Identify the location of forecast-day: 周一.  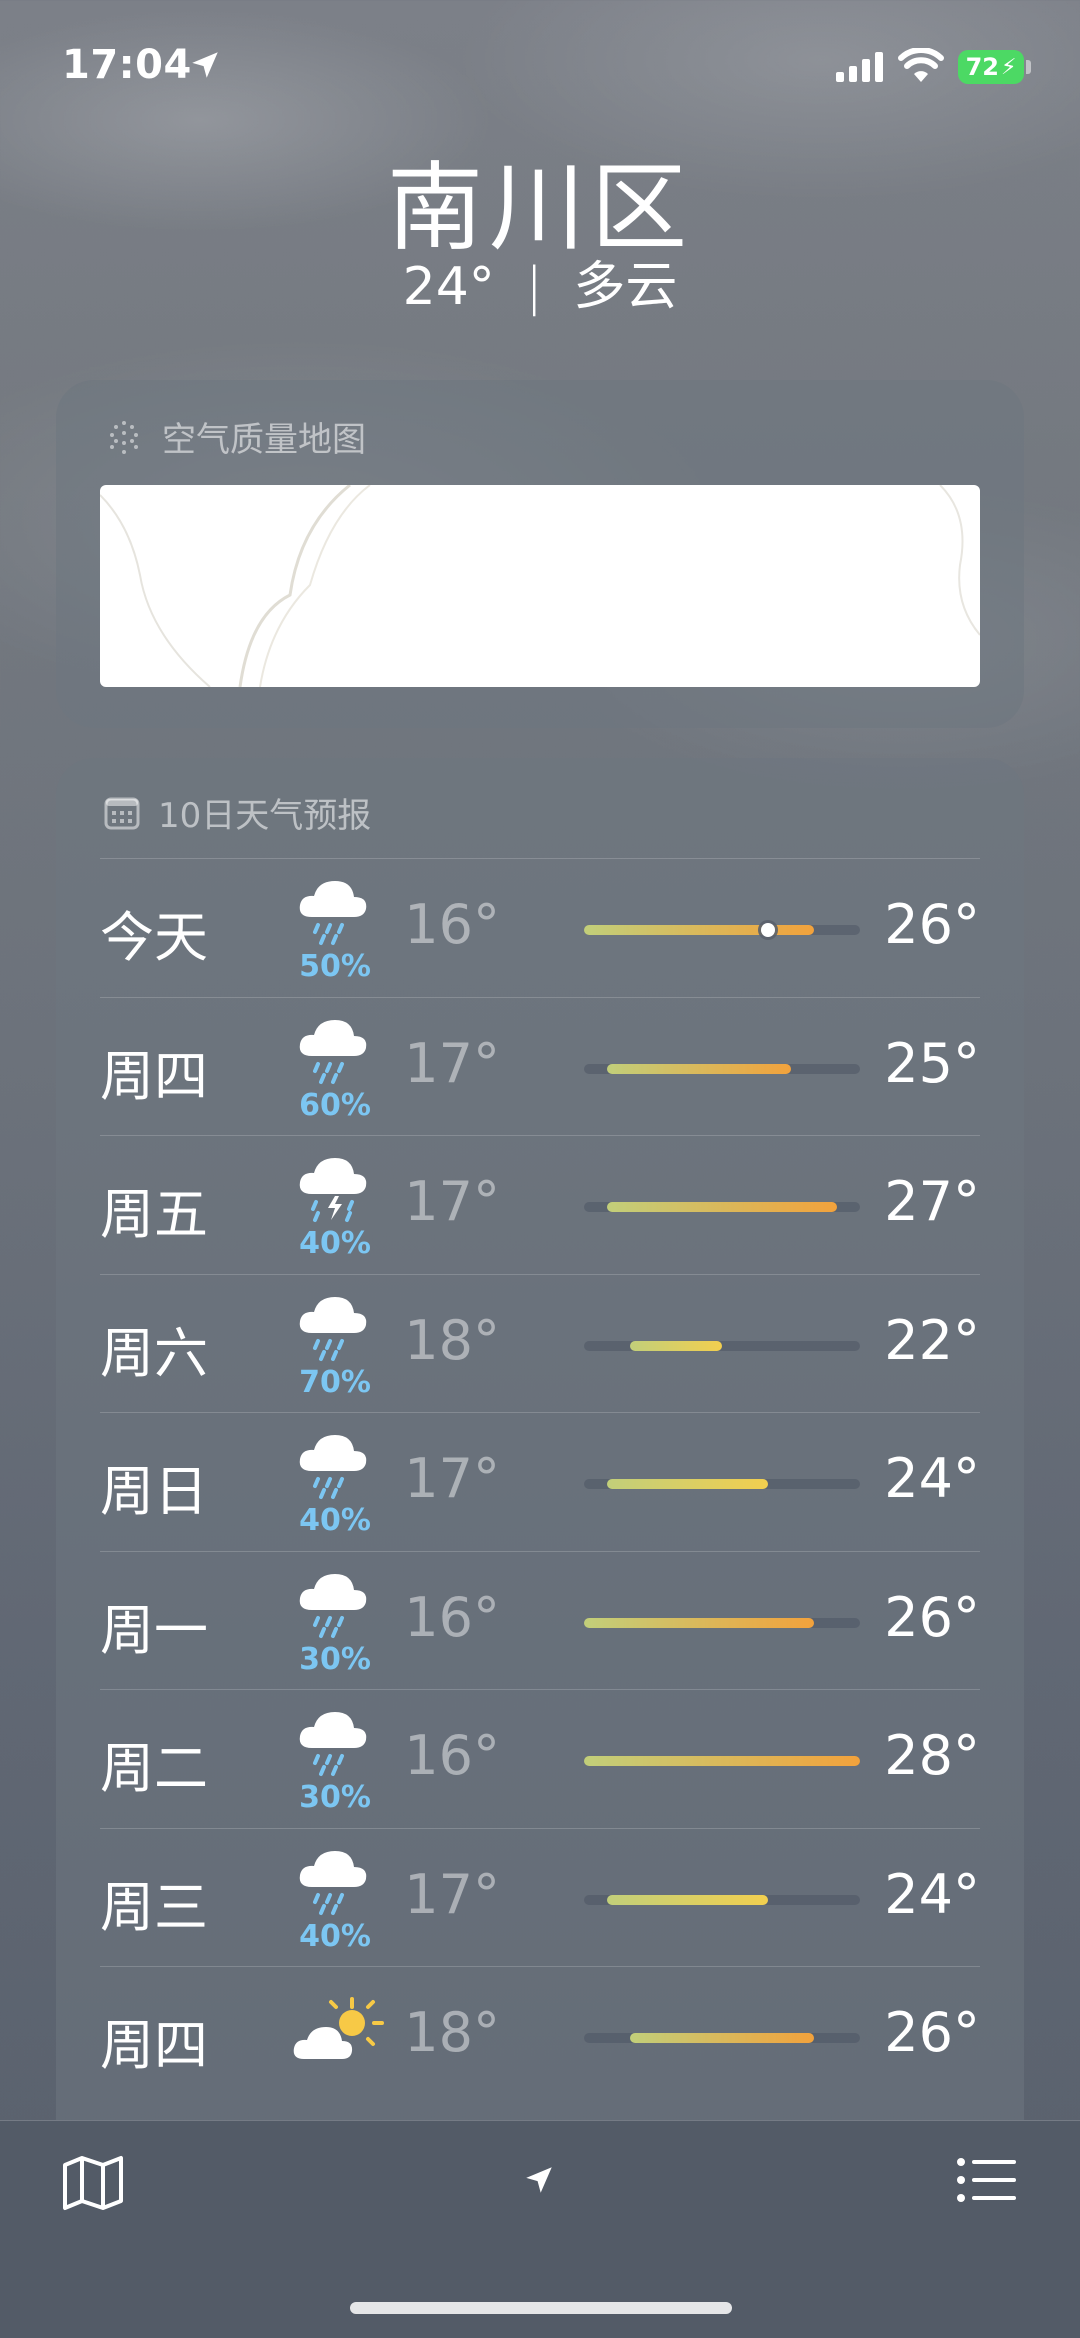
(154, 1630).